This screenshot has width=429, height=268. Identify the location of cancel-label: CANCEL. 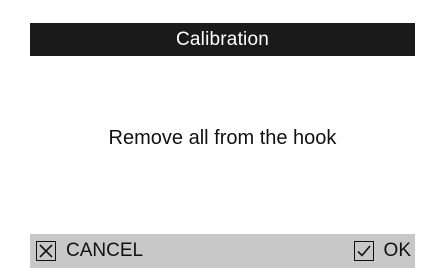
(105, 250).